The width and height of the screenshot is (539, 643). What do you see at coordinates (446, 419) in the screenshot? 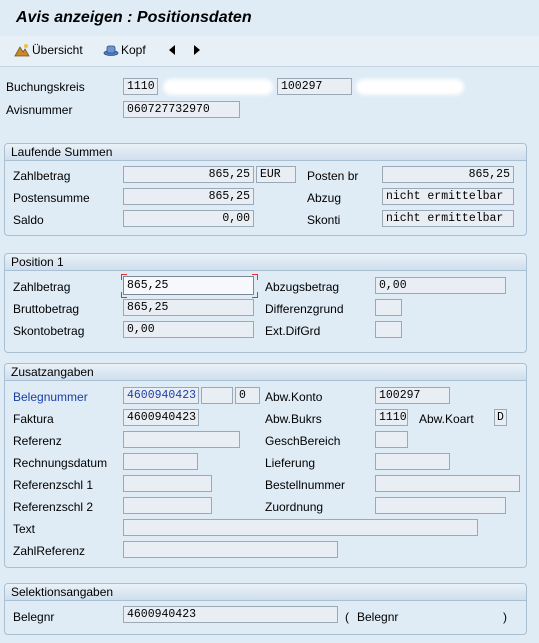
I see `abw-koart-label: Abw.Koart` at bounding box center [446, 419].